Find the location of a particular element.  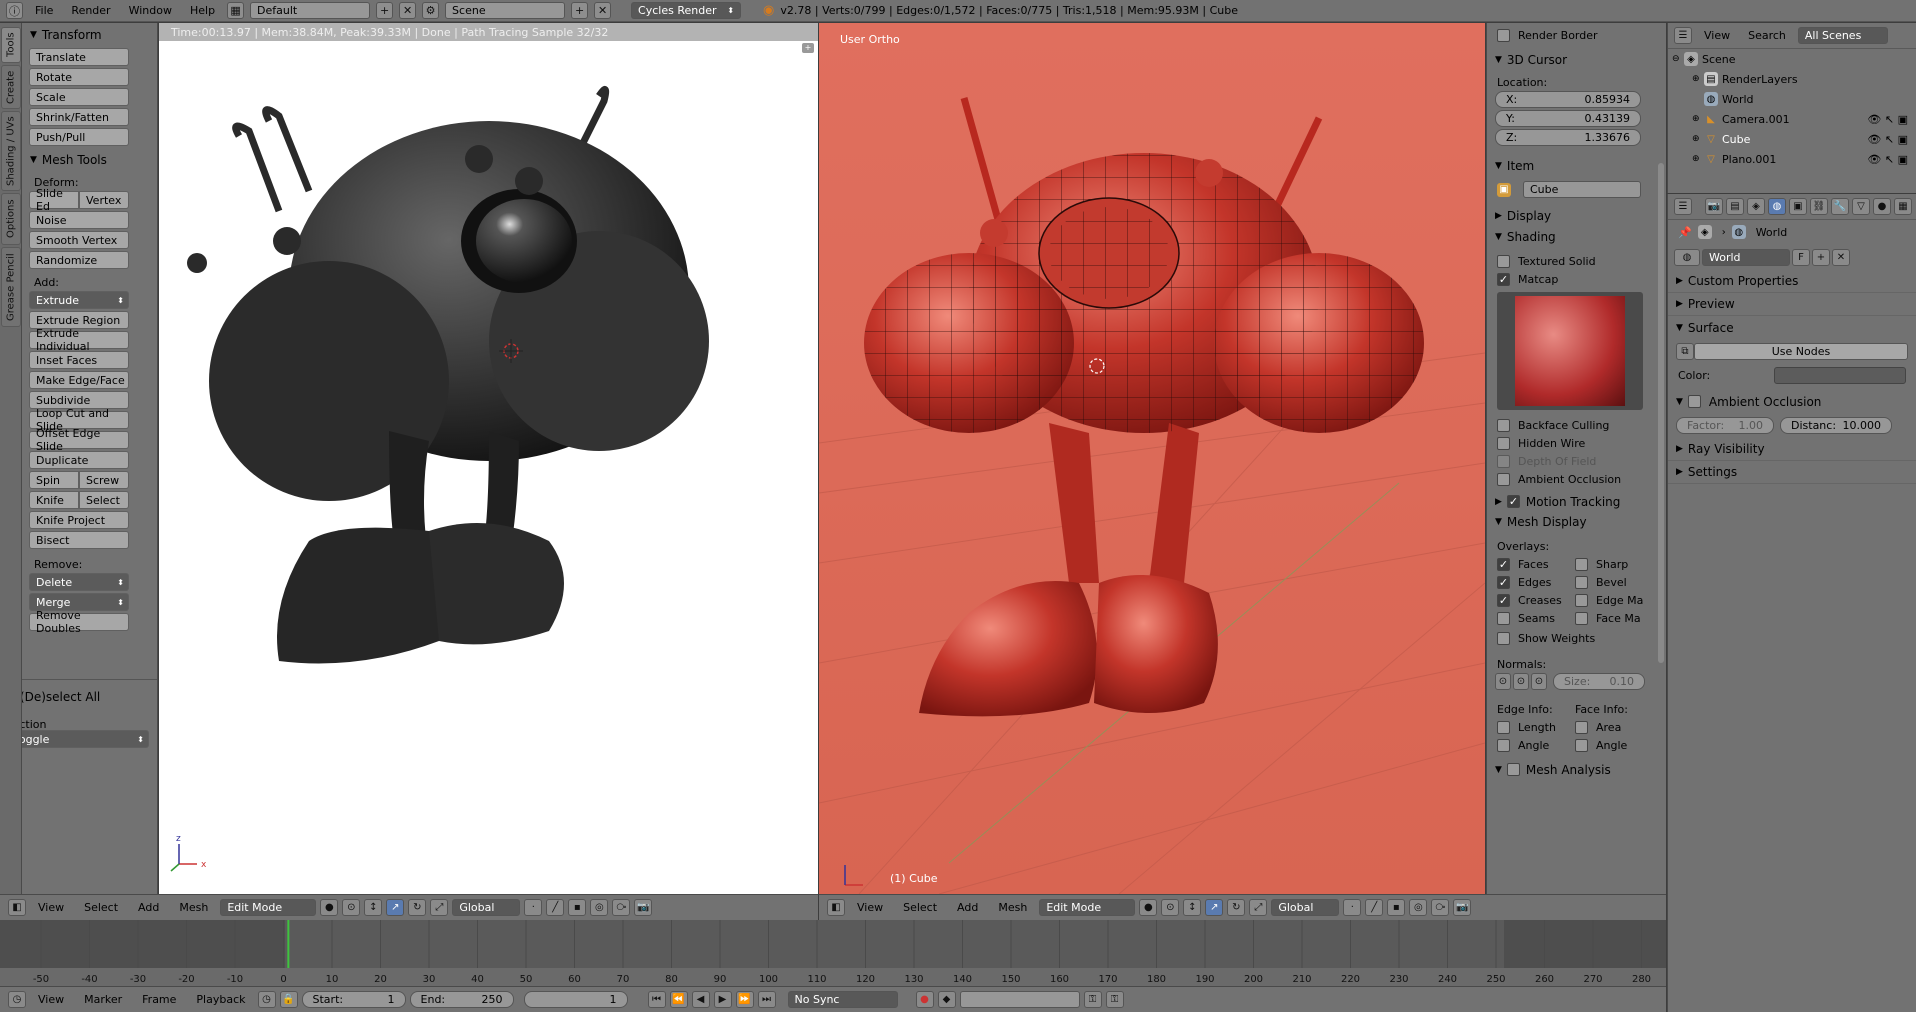

deselect-all-panel-header: ▼(De)select All is located at coordinates (89, 696).